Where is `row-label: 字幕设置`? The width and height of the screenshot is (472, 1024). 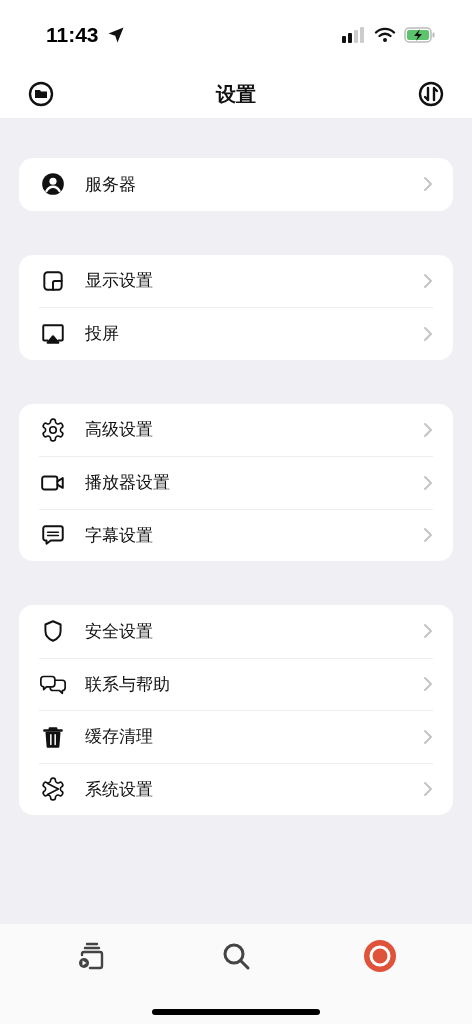
row-label: 字幕设置 is located at coordinates (119, 535).